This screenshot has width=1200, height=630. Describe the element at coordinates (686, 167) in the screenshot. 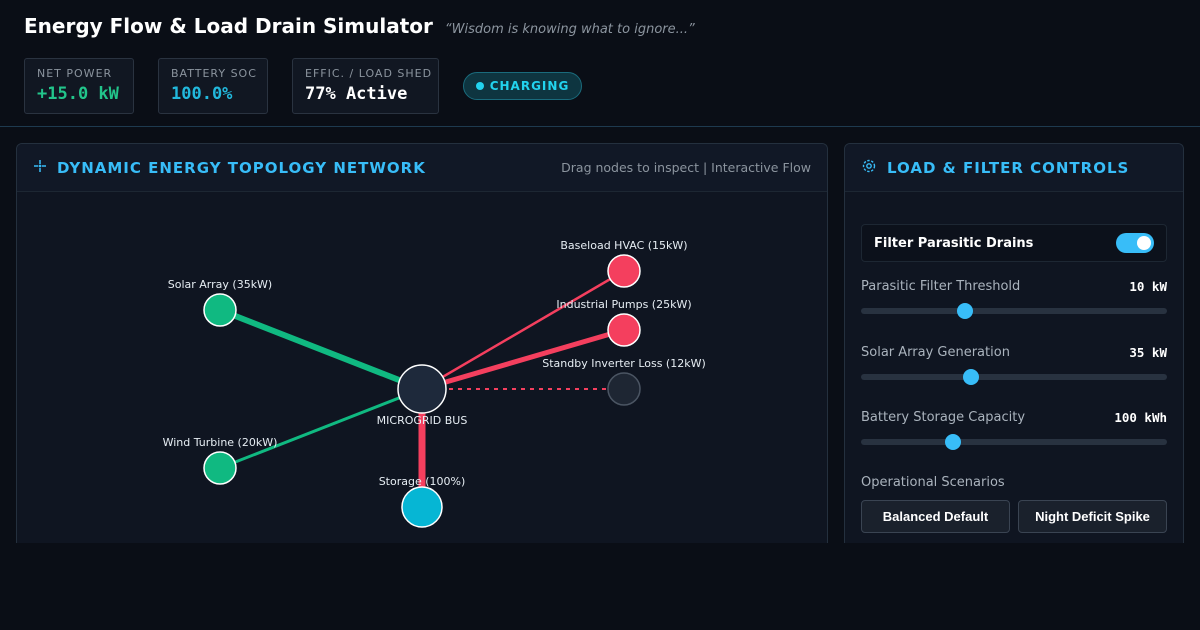

I see `topology-hint: Drag nodes to inspect | Interactive Flow` at that location.